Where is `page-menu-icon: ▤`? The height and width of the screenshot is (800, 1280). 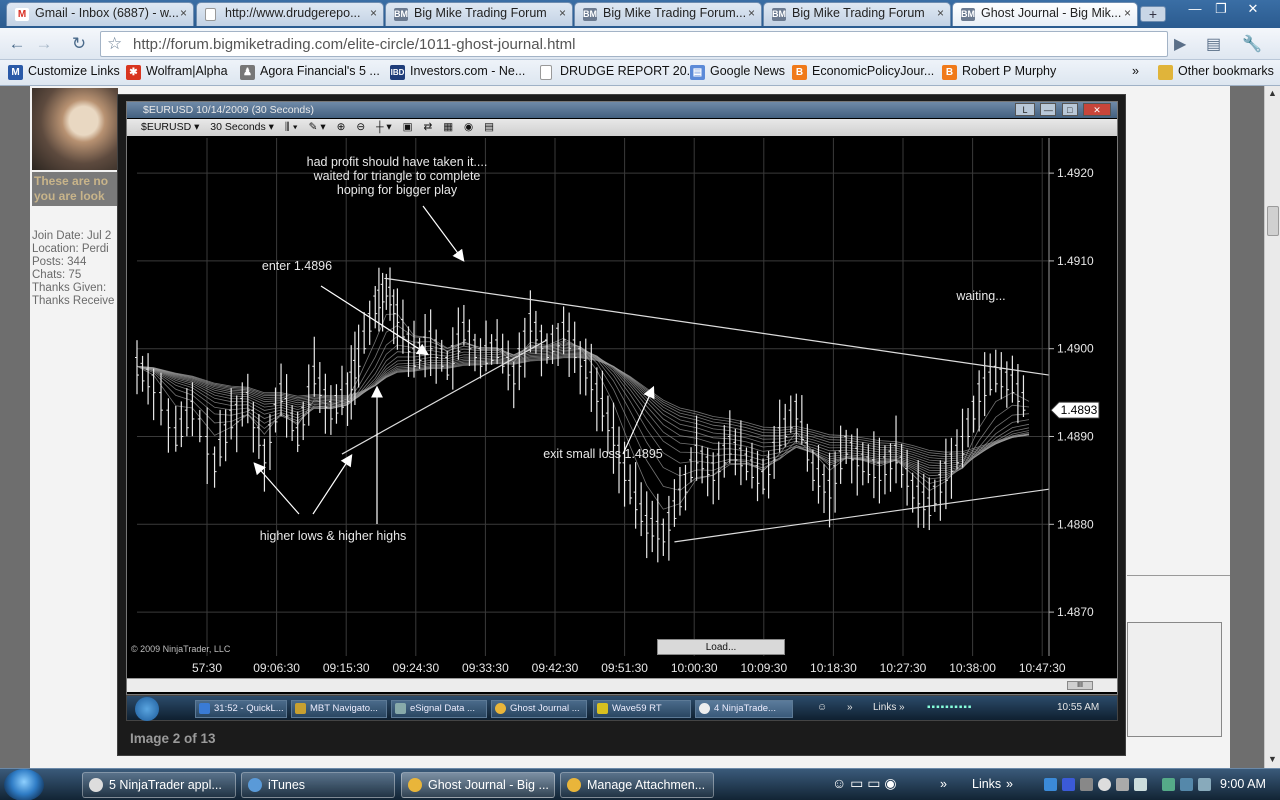
page-menu-icon: ▤ is located at coordinates (1213, 44).